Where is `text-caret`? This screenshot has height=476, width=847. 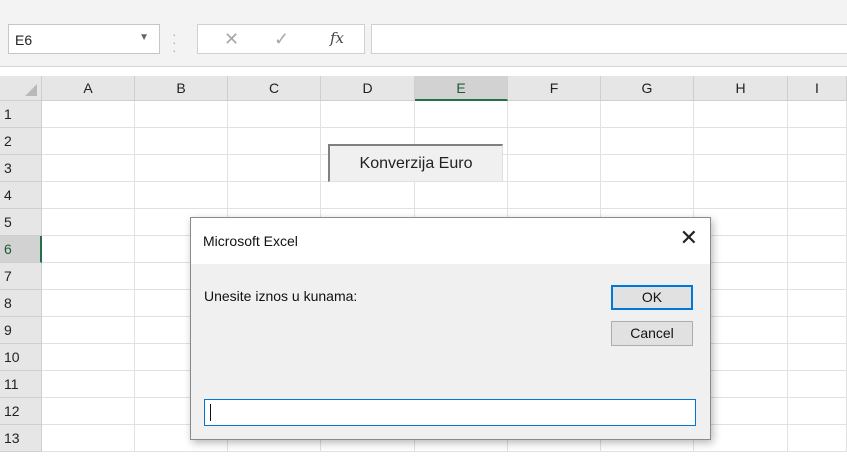
text-caret is located at coordinates (210, 412).